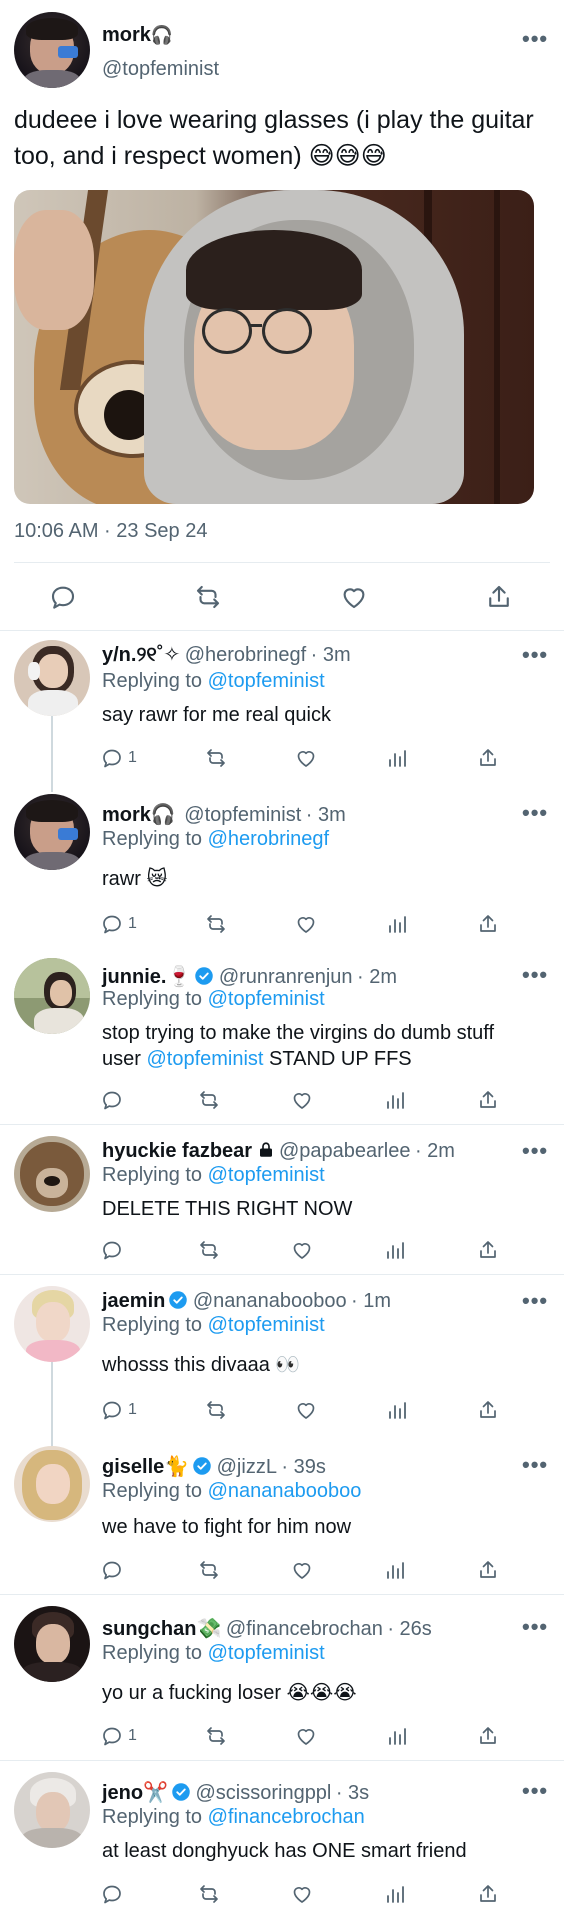 The width and height of the screenshot is (564, 1920). Describe the element at coordinates (126, 35) in the screenshot. I see `author-name: mork` at that location.